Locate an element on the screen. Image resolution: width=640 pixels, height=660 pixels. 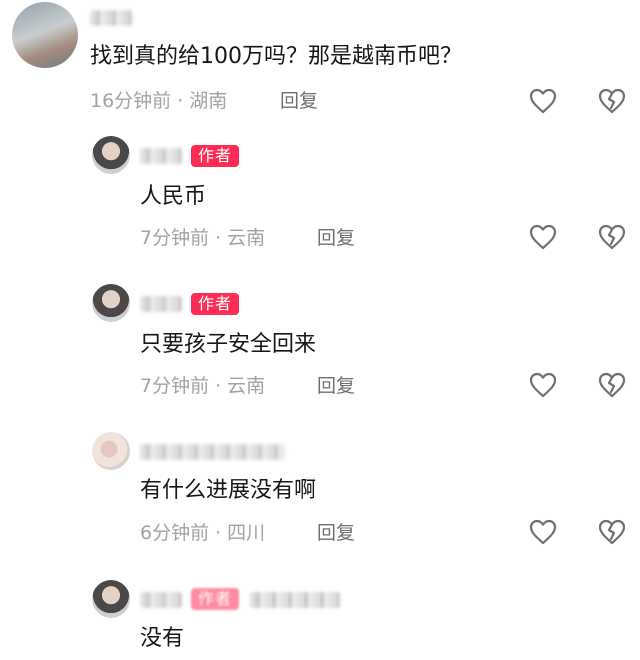
comment-text: 没有 is located at coordinates (162, 638).